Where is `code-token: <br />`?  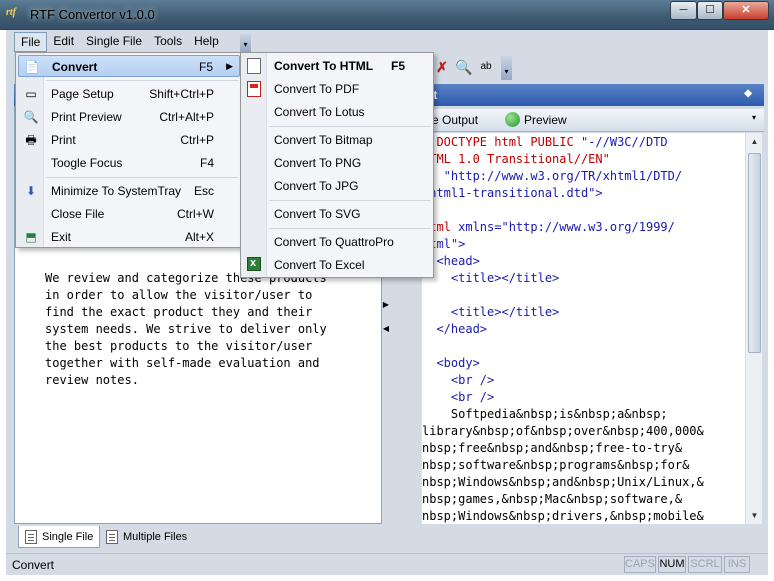 code-token: <br /> is located at coordinates (458, 397).